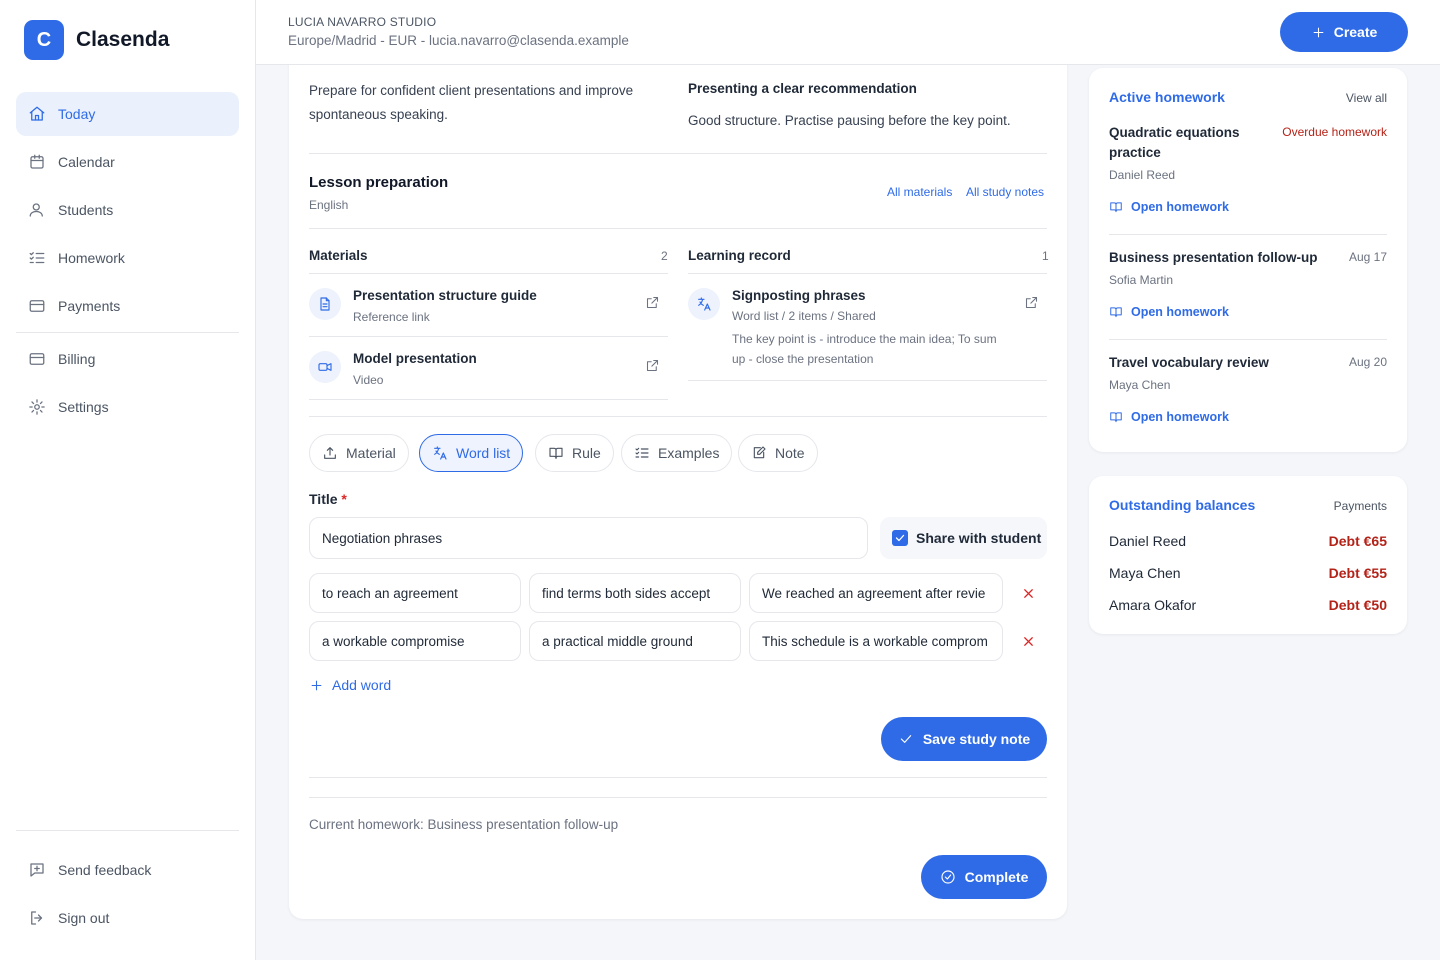  I want to click on calendar-icon, so click(37, 161).